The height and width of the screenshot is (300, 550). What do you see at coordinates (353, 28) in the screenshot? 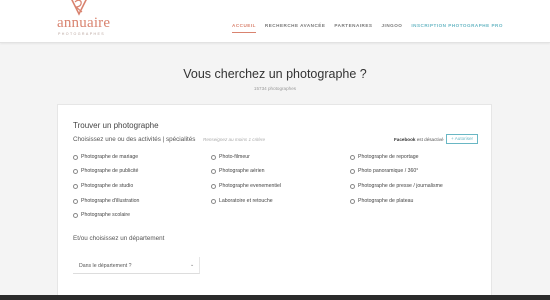
I see `nav-partenaires: PARTENAIRES` at bounding box center [353, 28].